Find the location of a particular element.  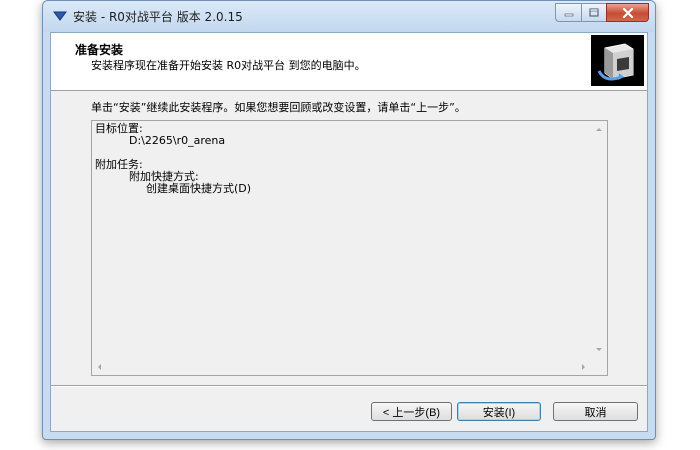

maximize-icon is located at coordinates (594, 12).